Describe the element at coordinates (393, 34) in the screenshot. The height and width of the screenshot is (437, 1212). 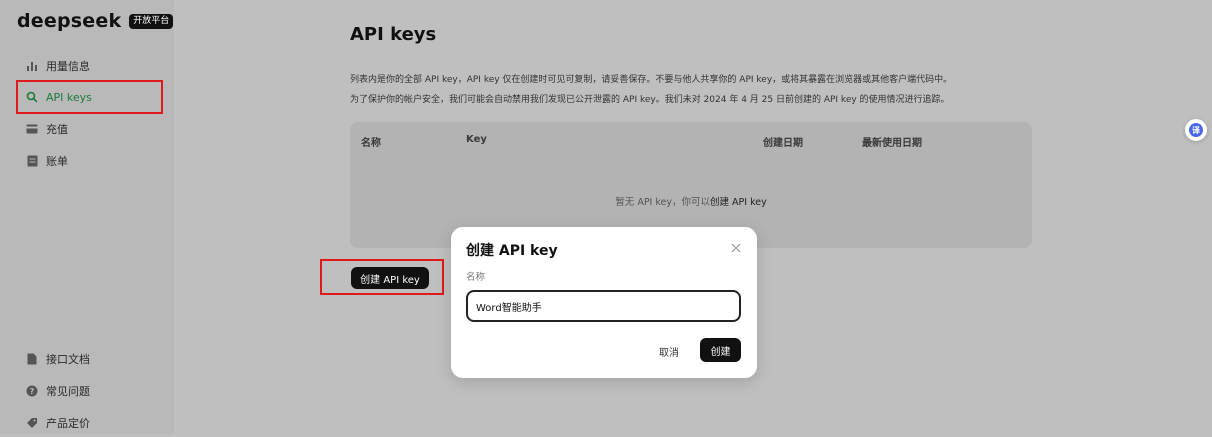
I see `page-title: API keys` at that location.